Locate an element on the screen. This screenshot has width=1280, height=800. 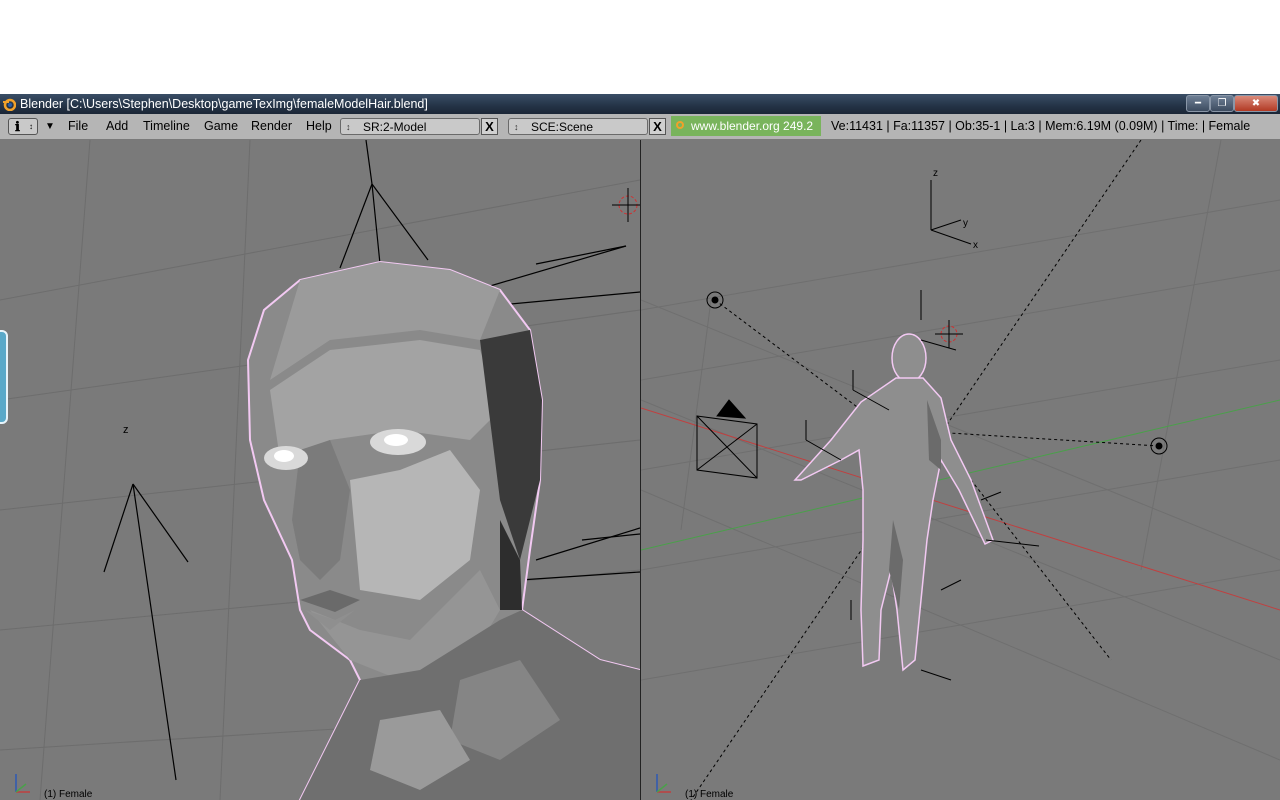
blender-website-link: www.blender.org 249.2 is located at coordinates (746, 126).